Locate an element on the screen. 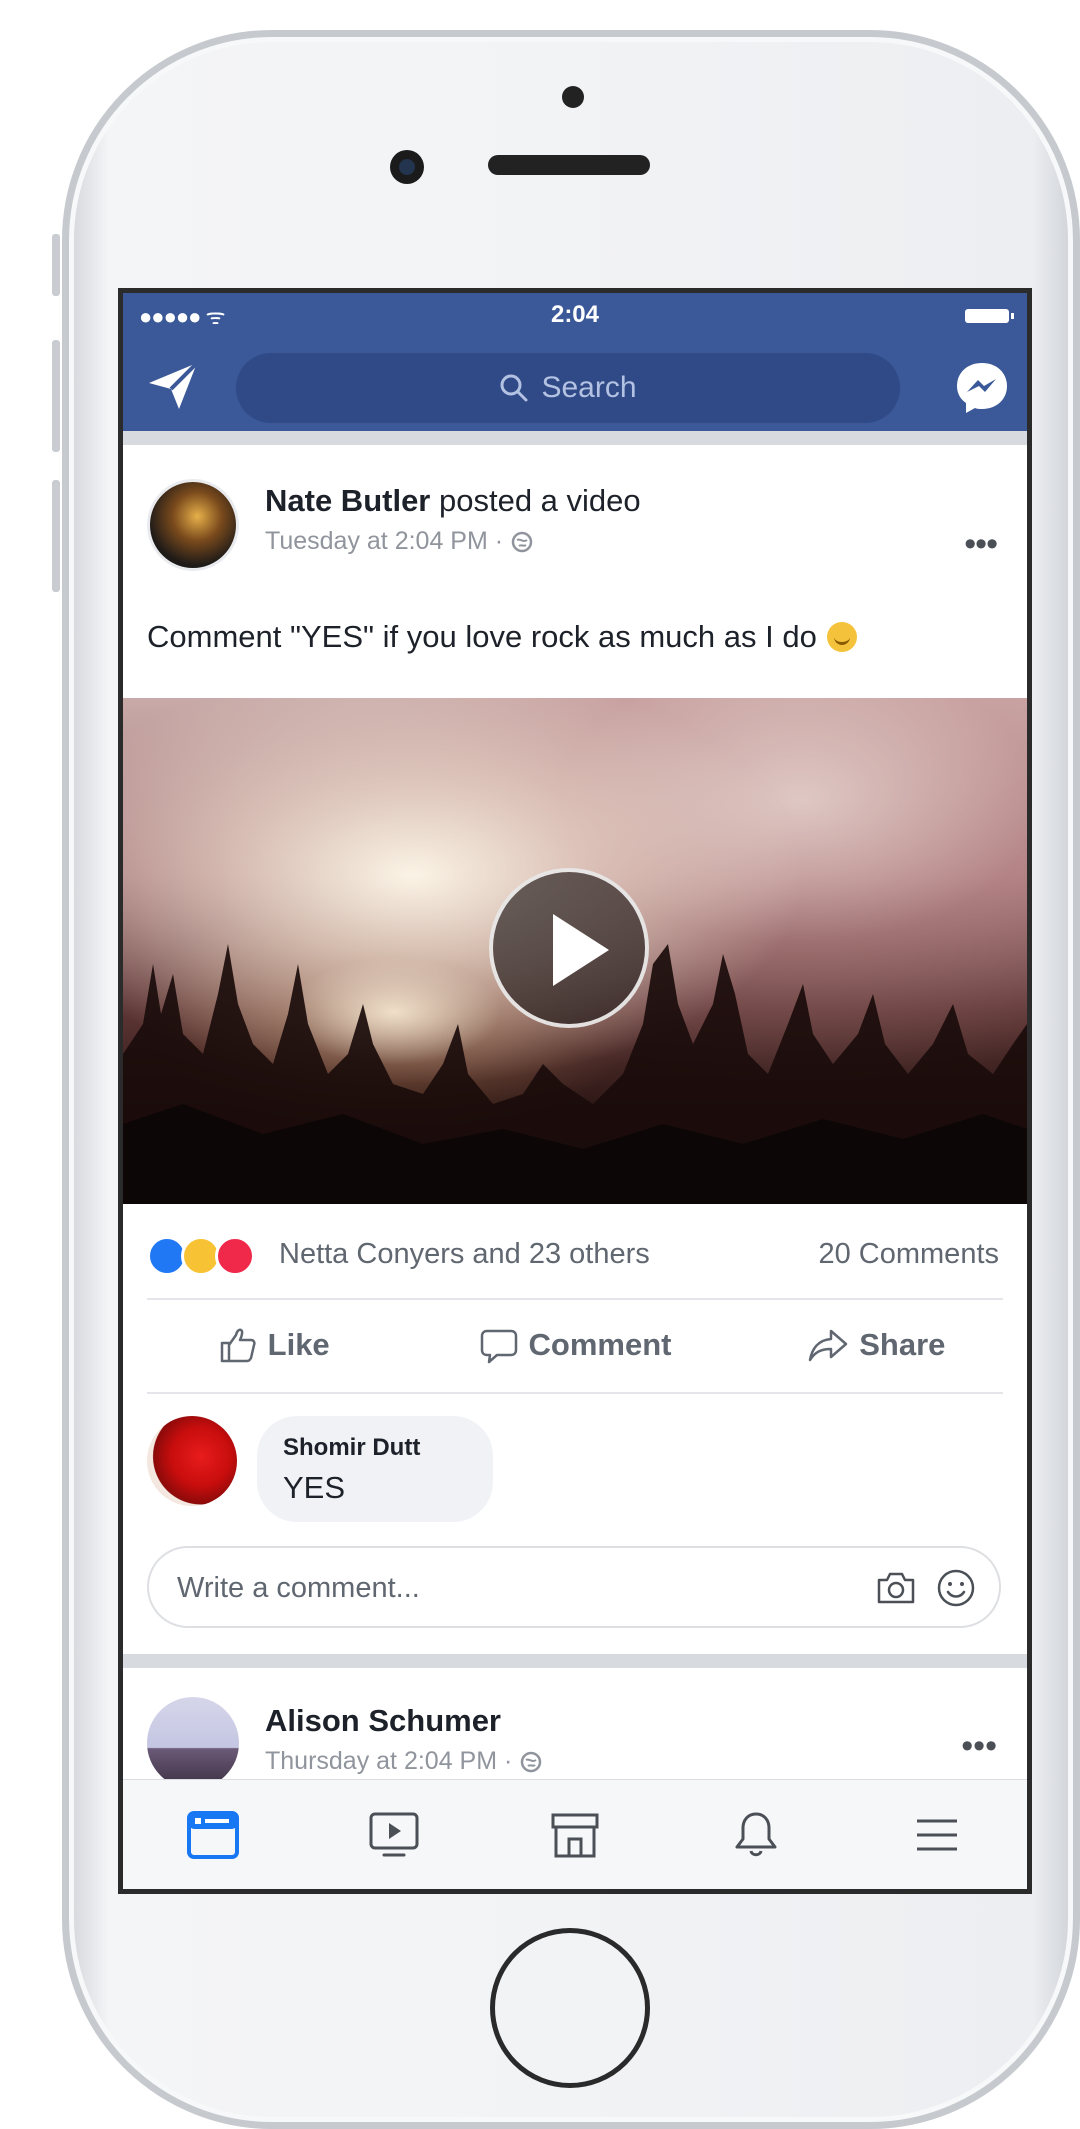 The width and height of the screenshot is (1080, 2129). marketplace-icon is located at coordinates (575, 1835).